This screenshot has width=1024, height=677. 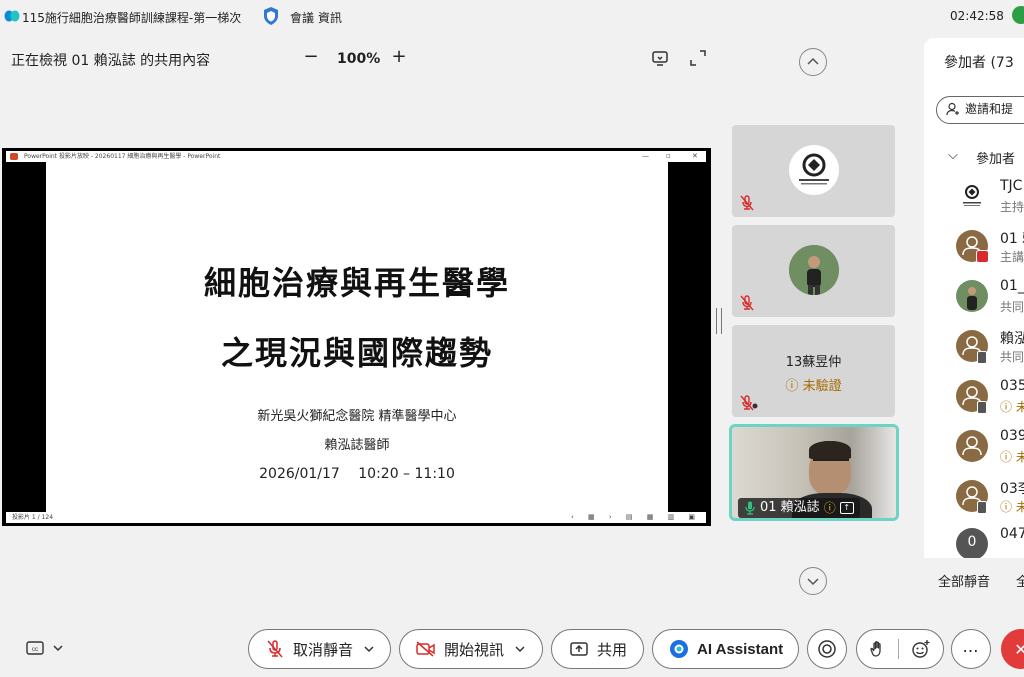 I want to click on title-bar: 115施行細胞治療醫師訓練課程-第一梯次 會議 資訊 02:42:58, so click(x=512, y=16).